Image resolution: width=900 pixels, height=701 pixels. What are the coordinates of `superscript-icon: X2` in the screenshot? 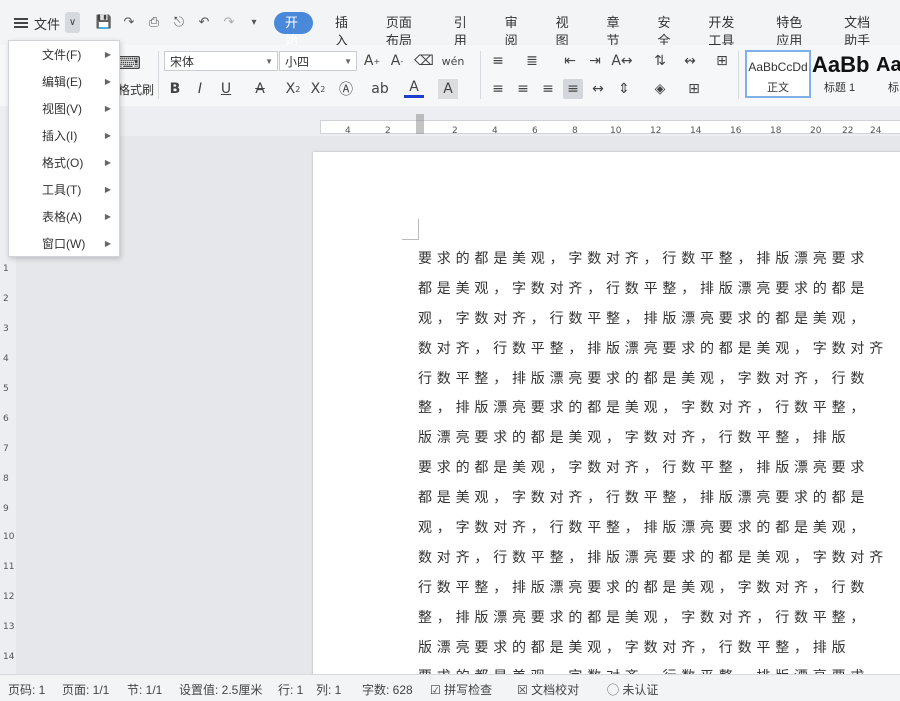 It's located at (293, 89).